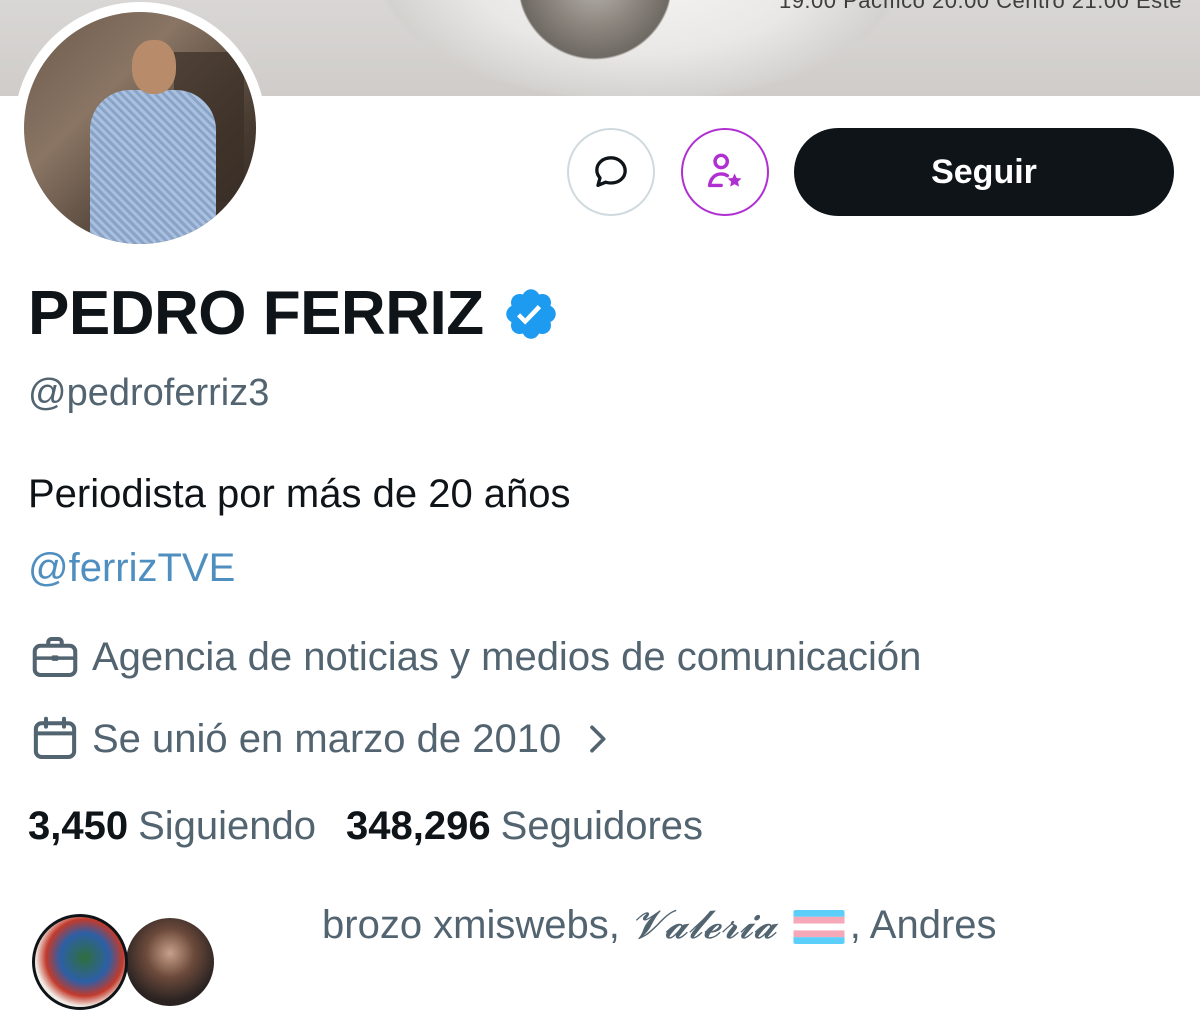  Describe the element at coordinates (55, 738) in the screenshot. I see `calendar-icon` at that location.